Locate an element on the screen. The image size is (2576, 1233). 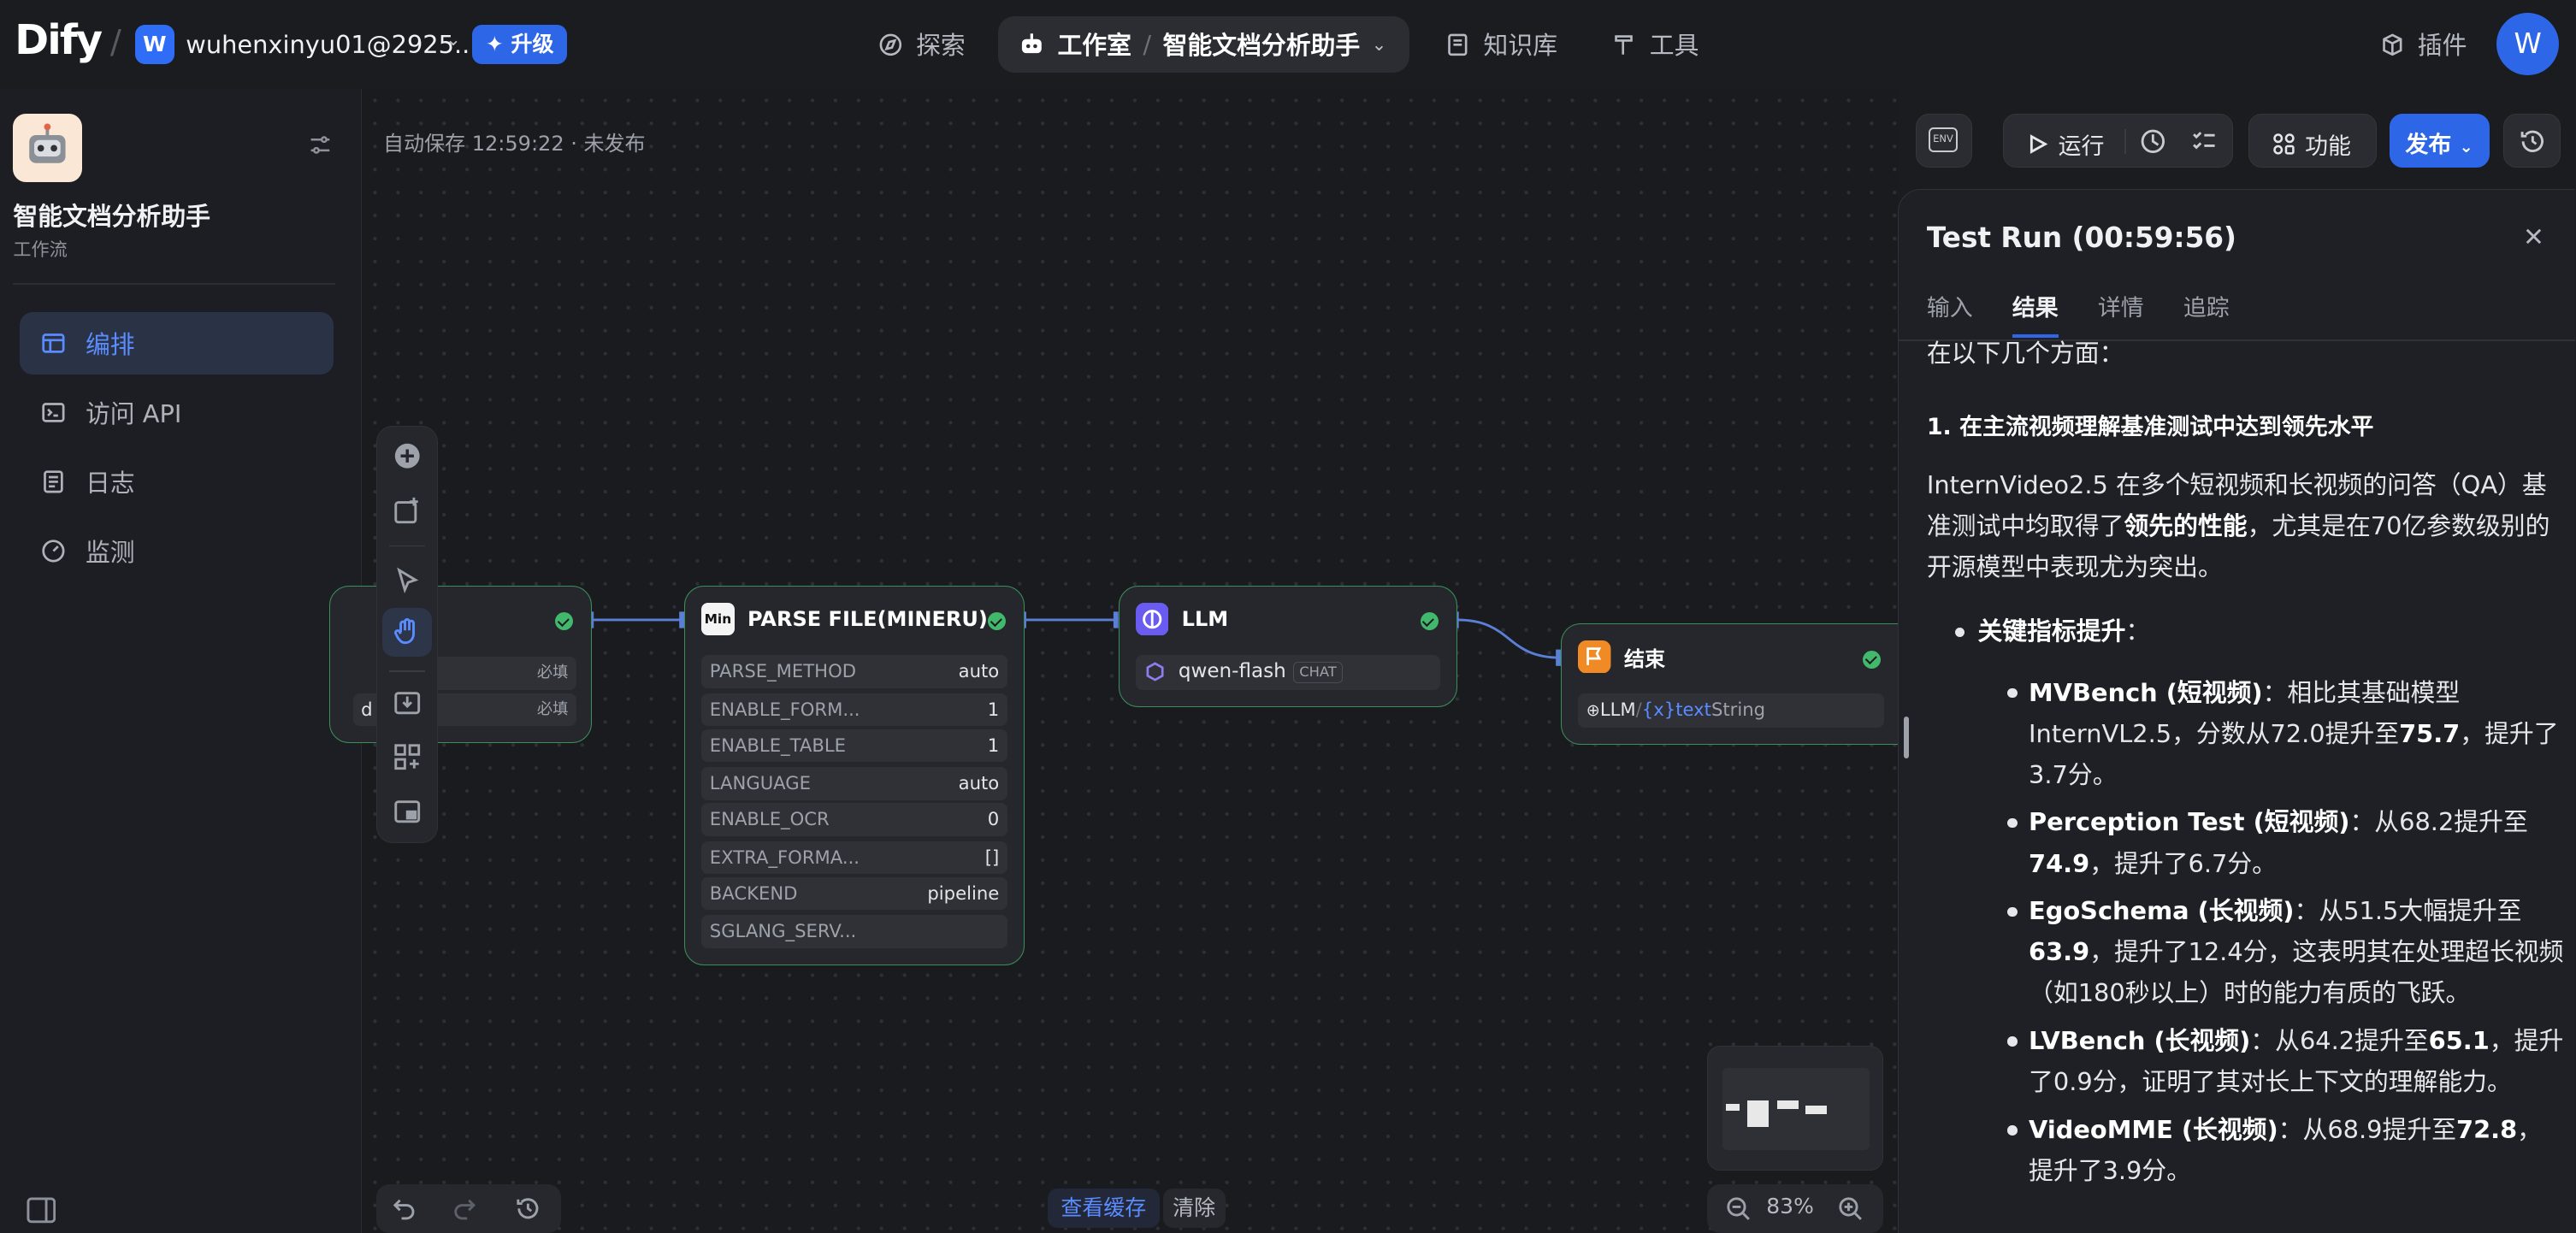
param-value: [] is located at coordinates (992, 857).